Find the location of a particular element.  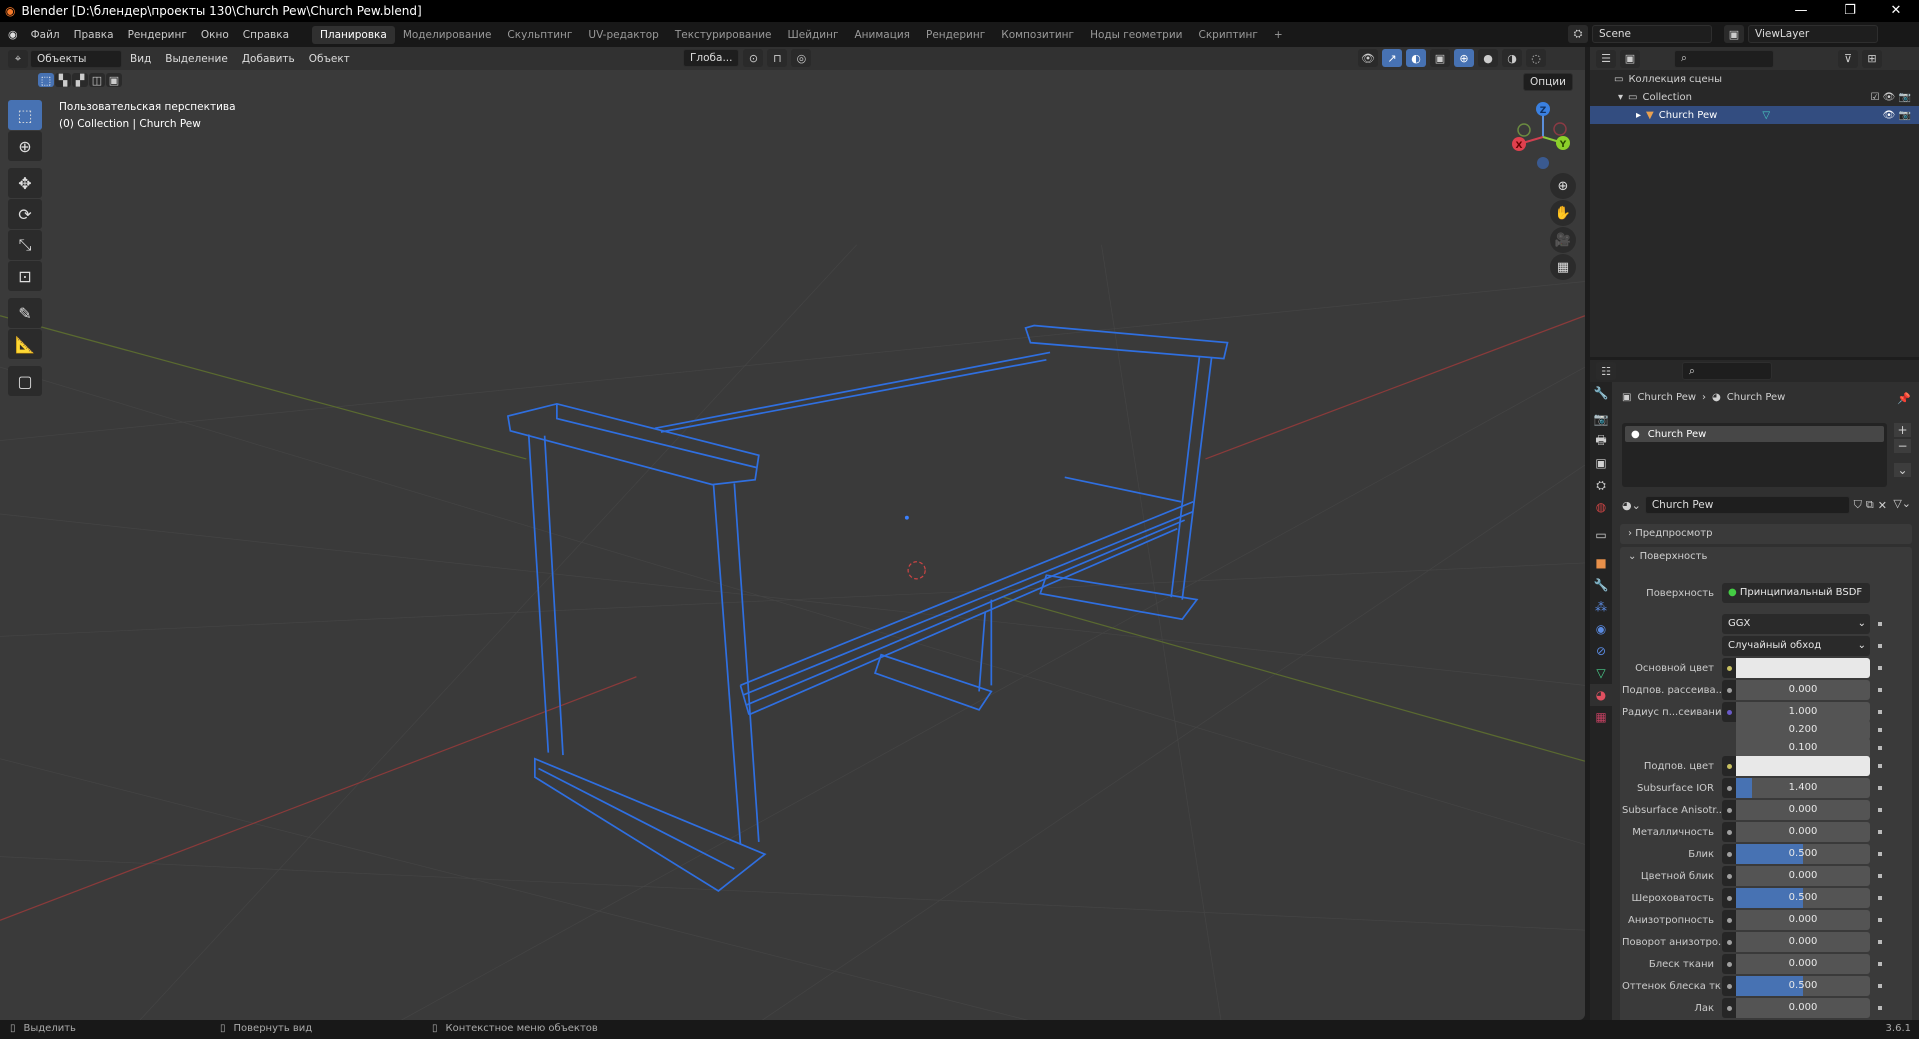

close-button: ✕ is located at coordinates (1896, 11).